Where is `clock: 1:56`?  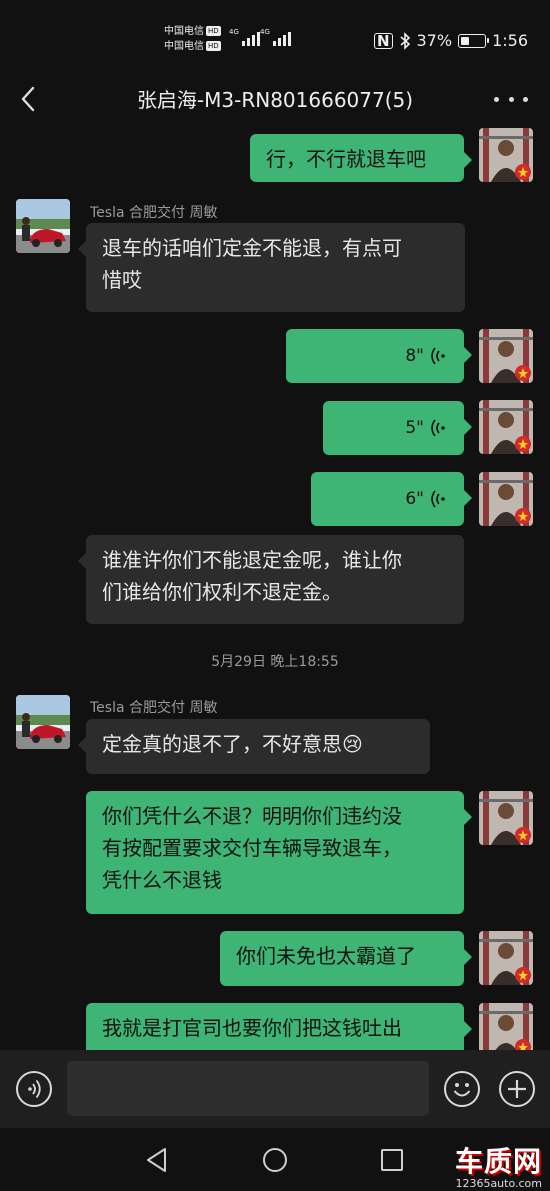 clock: 1:56 is located at coordinates (510, 40).